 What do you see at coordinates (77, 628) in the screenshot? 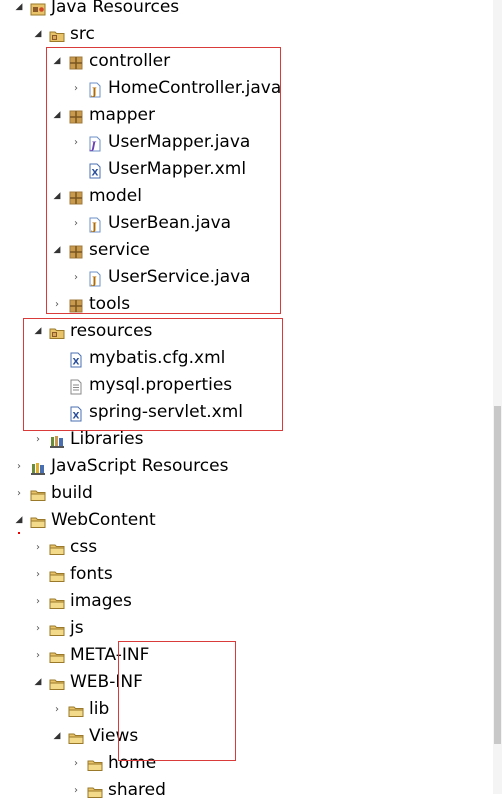
I see `tree-item-label: js` at bounding box center [77, 628].